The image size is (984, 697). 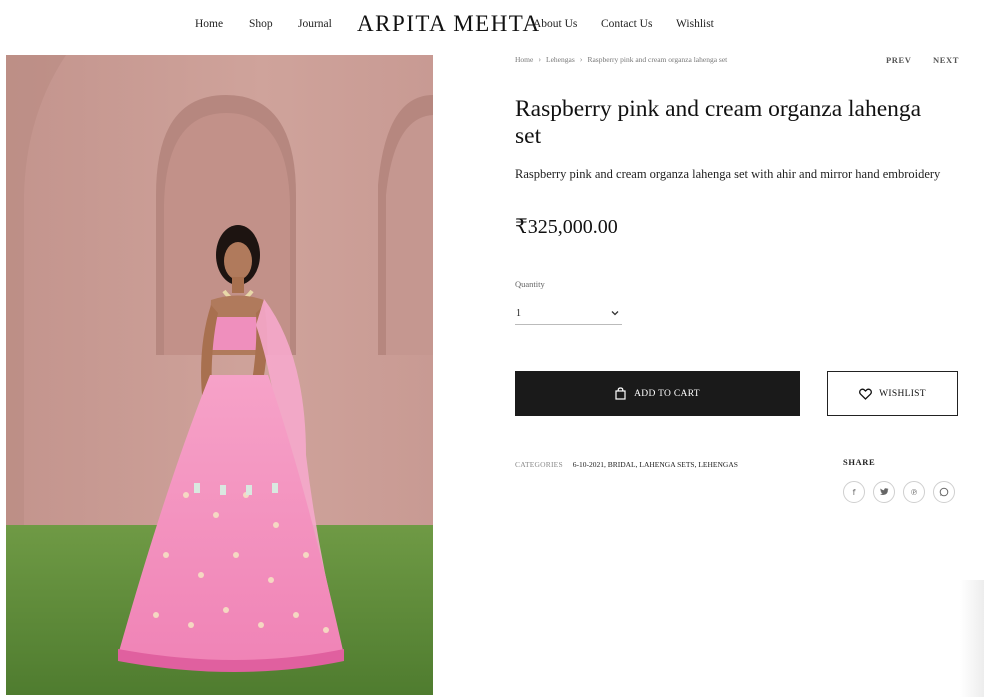 What do you see at coordinates (866, 394) in the screenshot?
I see `heart-icon` at bounding box center [866, 394].